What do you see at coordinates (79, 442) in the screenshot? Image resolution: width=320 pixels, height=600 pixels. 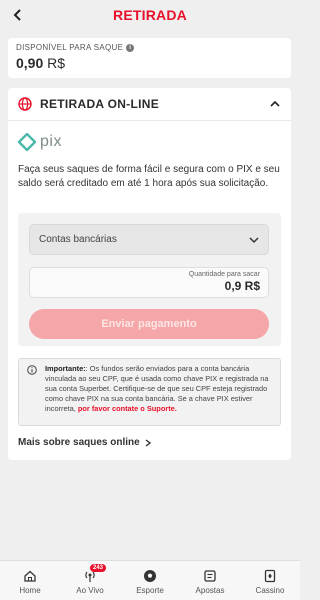 I see `more-link-label: Mais sobre saques online` at bounding box center [79, 442].